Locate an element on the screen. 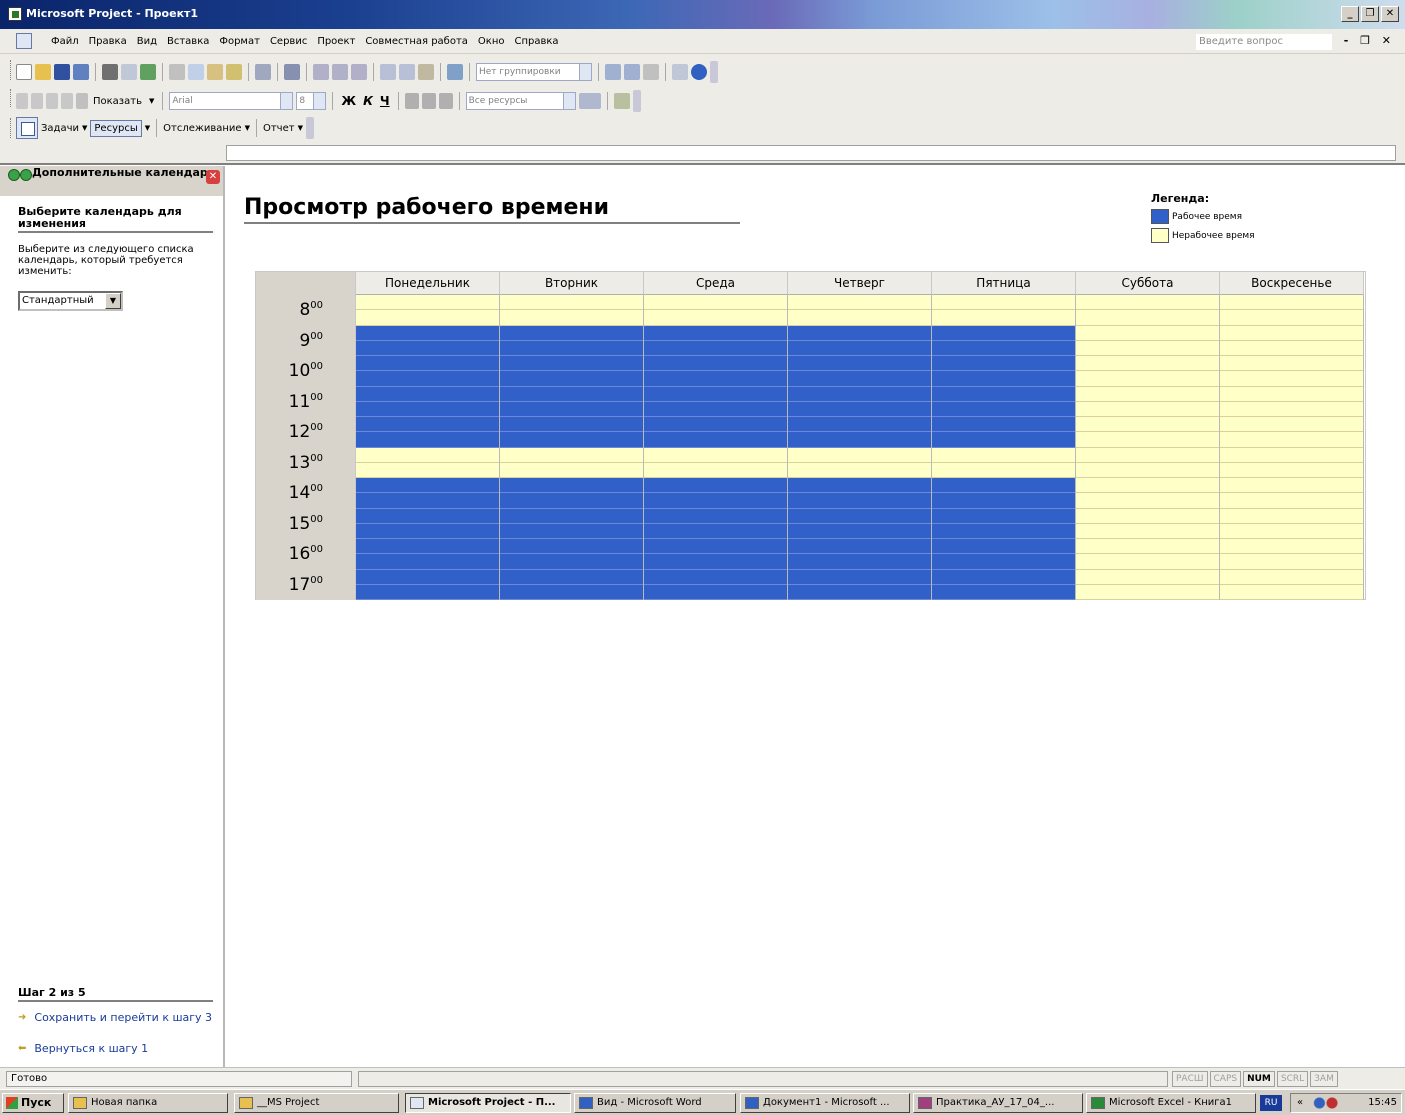 This screenshot has width=1405, height=1115. print-icon is located at coordinates (110, 72).